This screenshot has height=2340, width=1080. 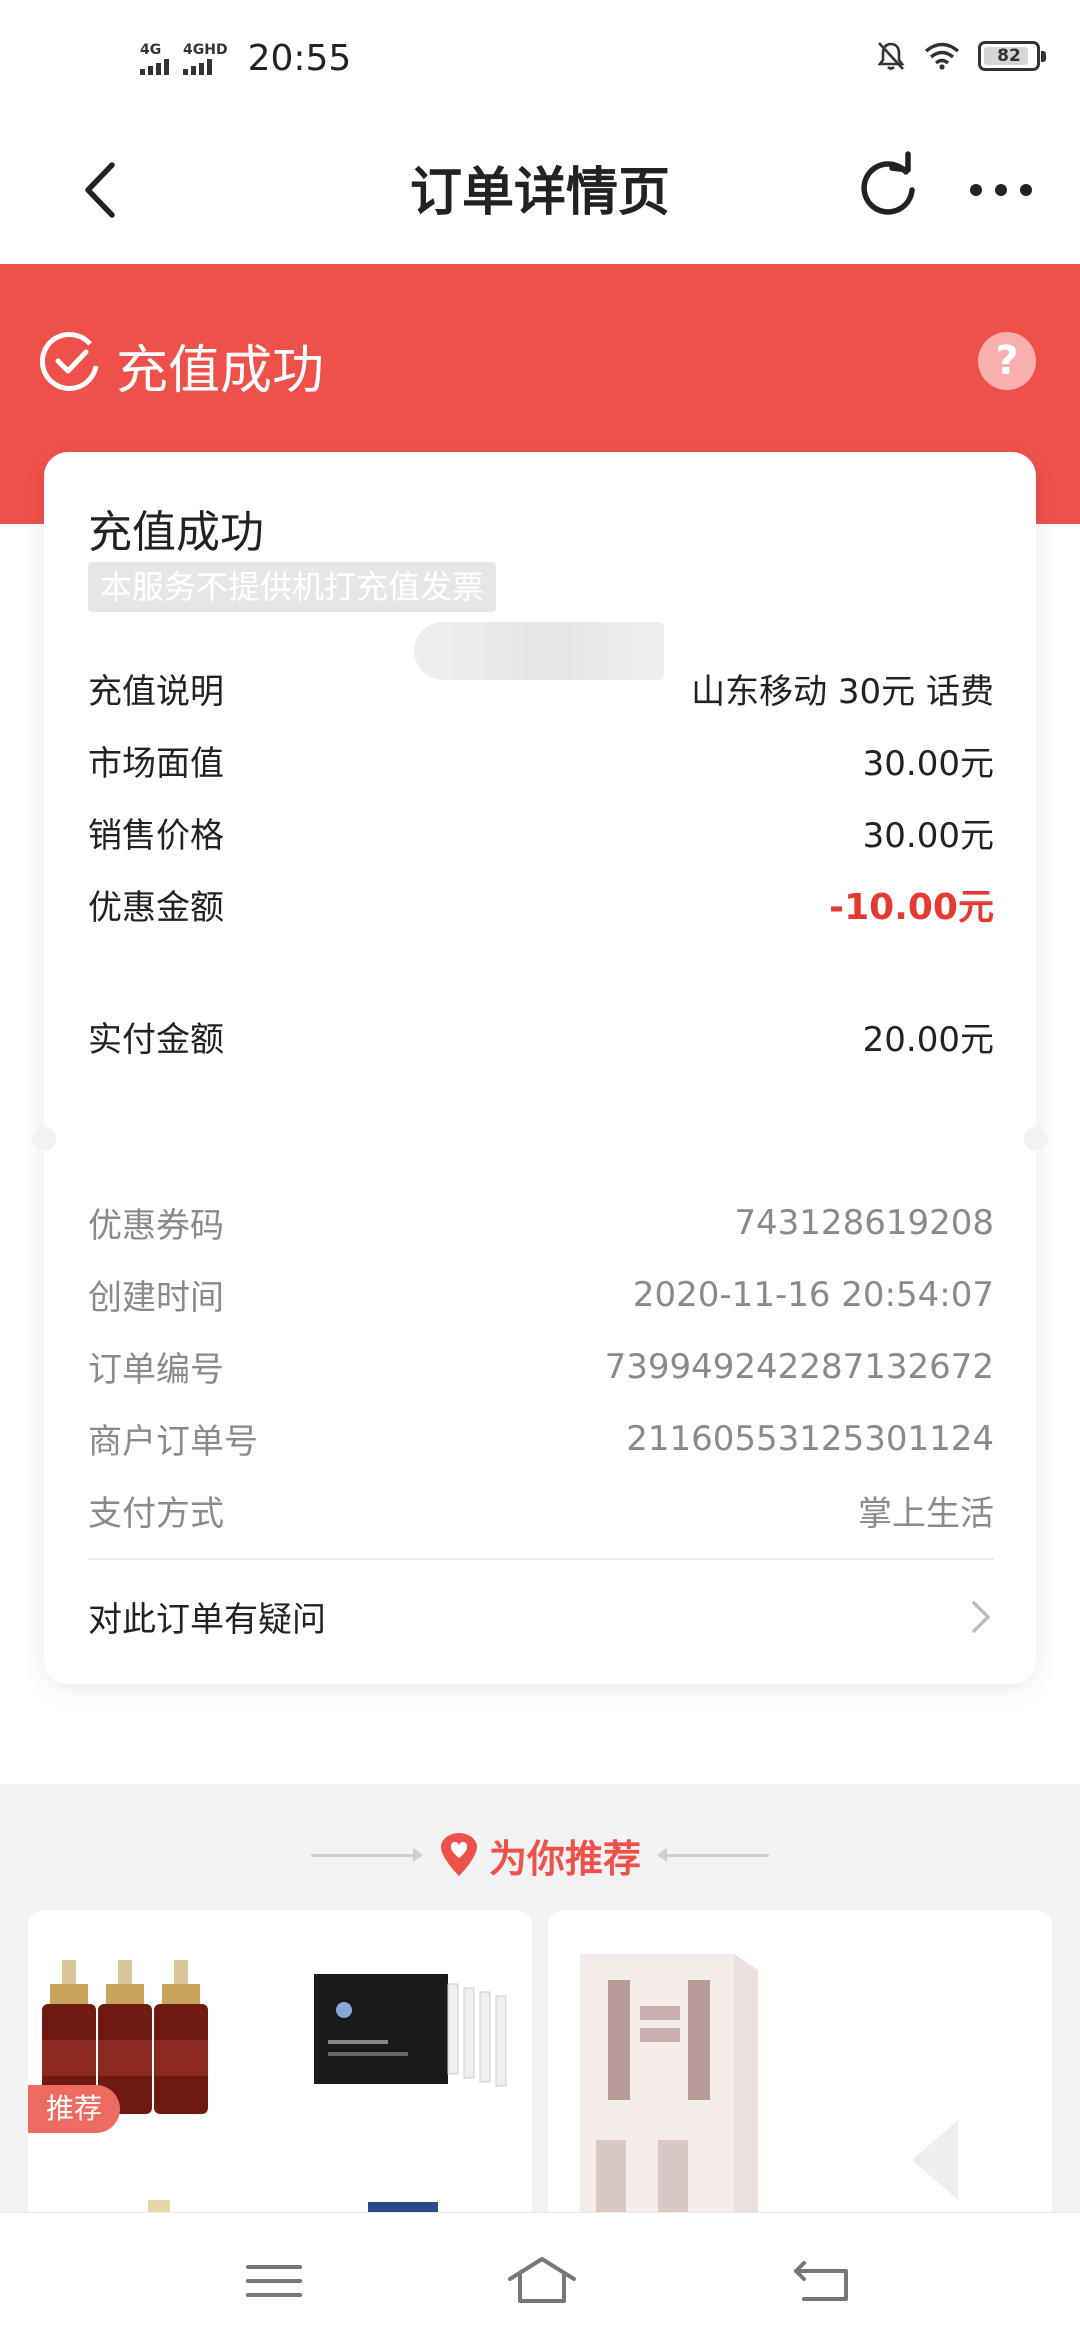 I want to click on recommend-title: 为你推荐, so click(x=540, y=1855).